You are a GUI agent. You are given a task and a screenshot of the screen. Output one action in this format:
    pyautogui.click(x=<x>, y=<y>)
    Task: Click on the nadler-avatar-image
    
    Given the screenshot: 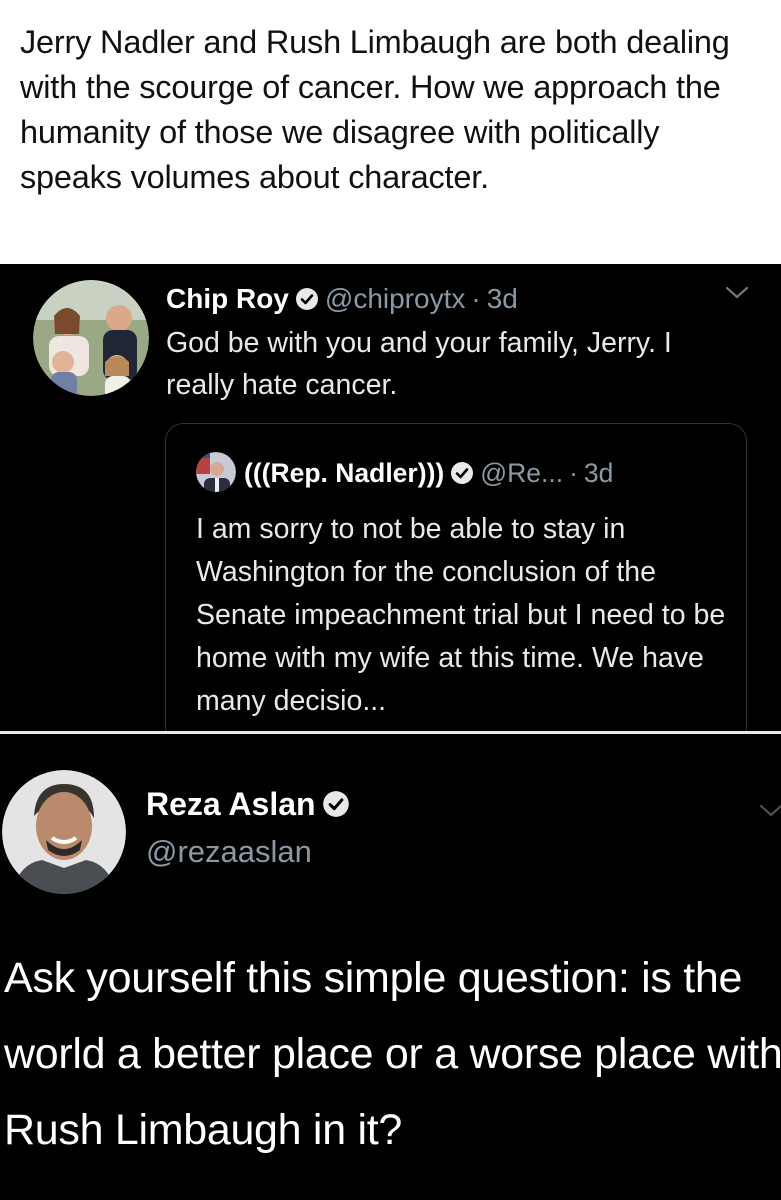 What is the action you would take?
    pyautogui.click(x=216, y=472)
    